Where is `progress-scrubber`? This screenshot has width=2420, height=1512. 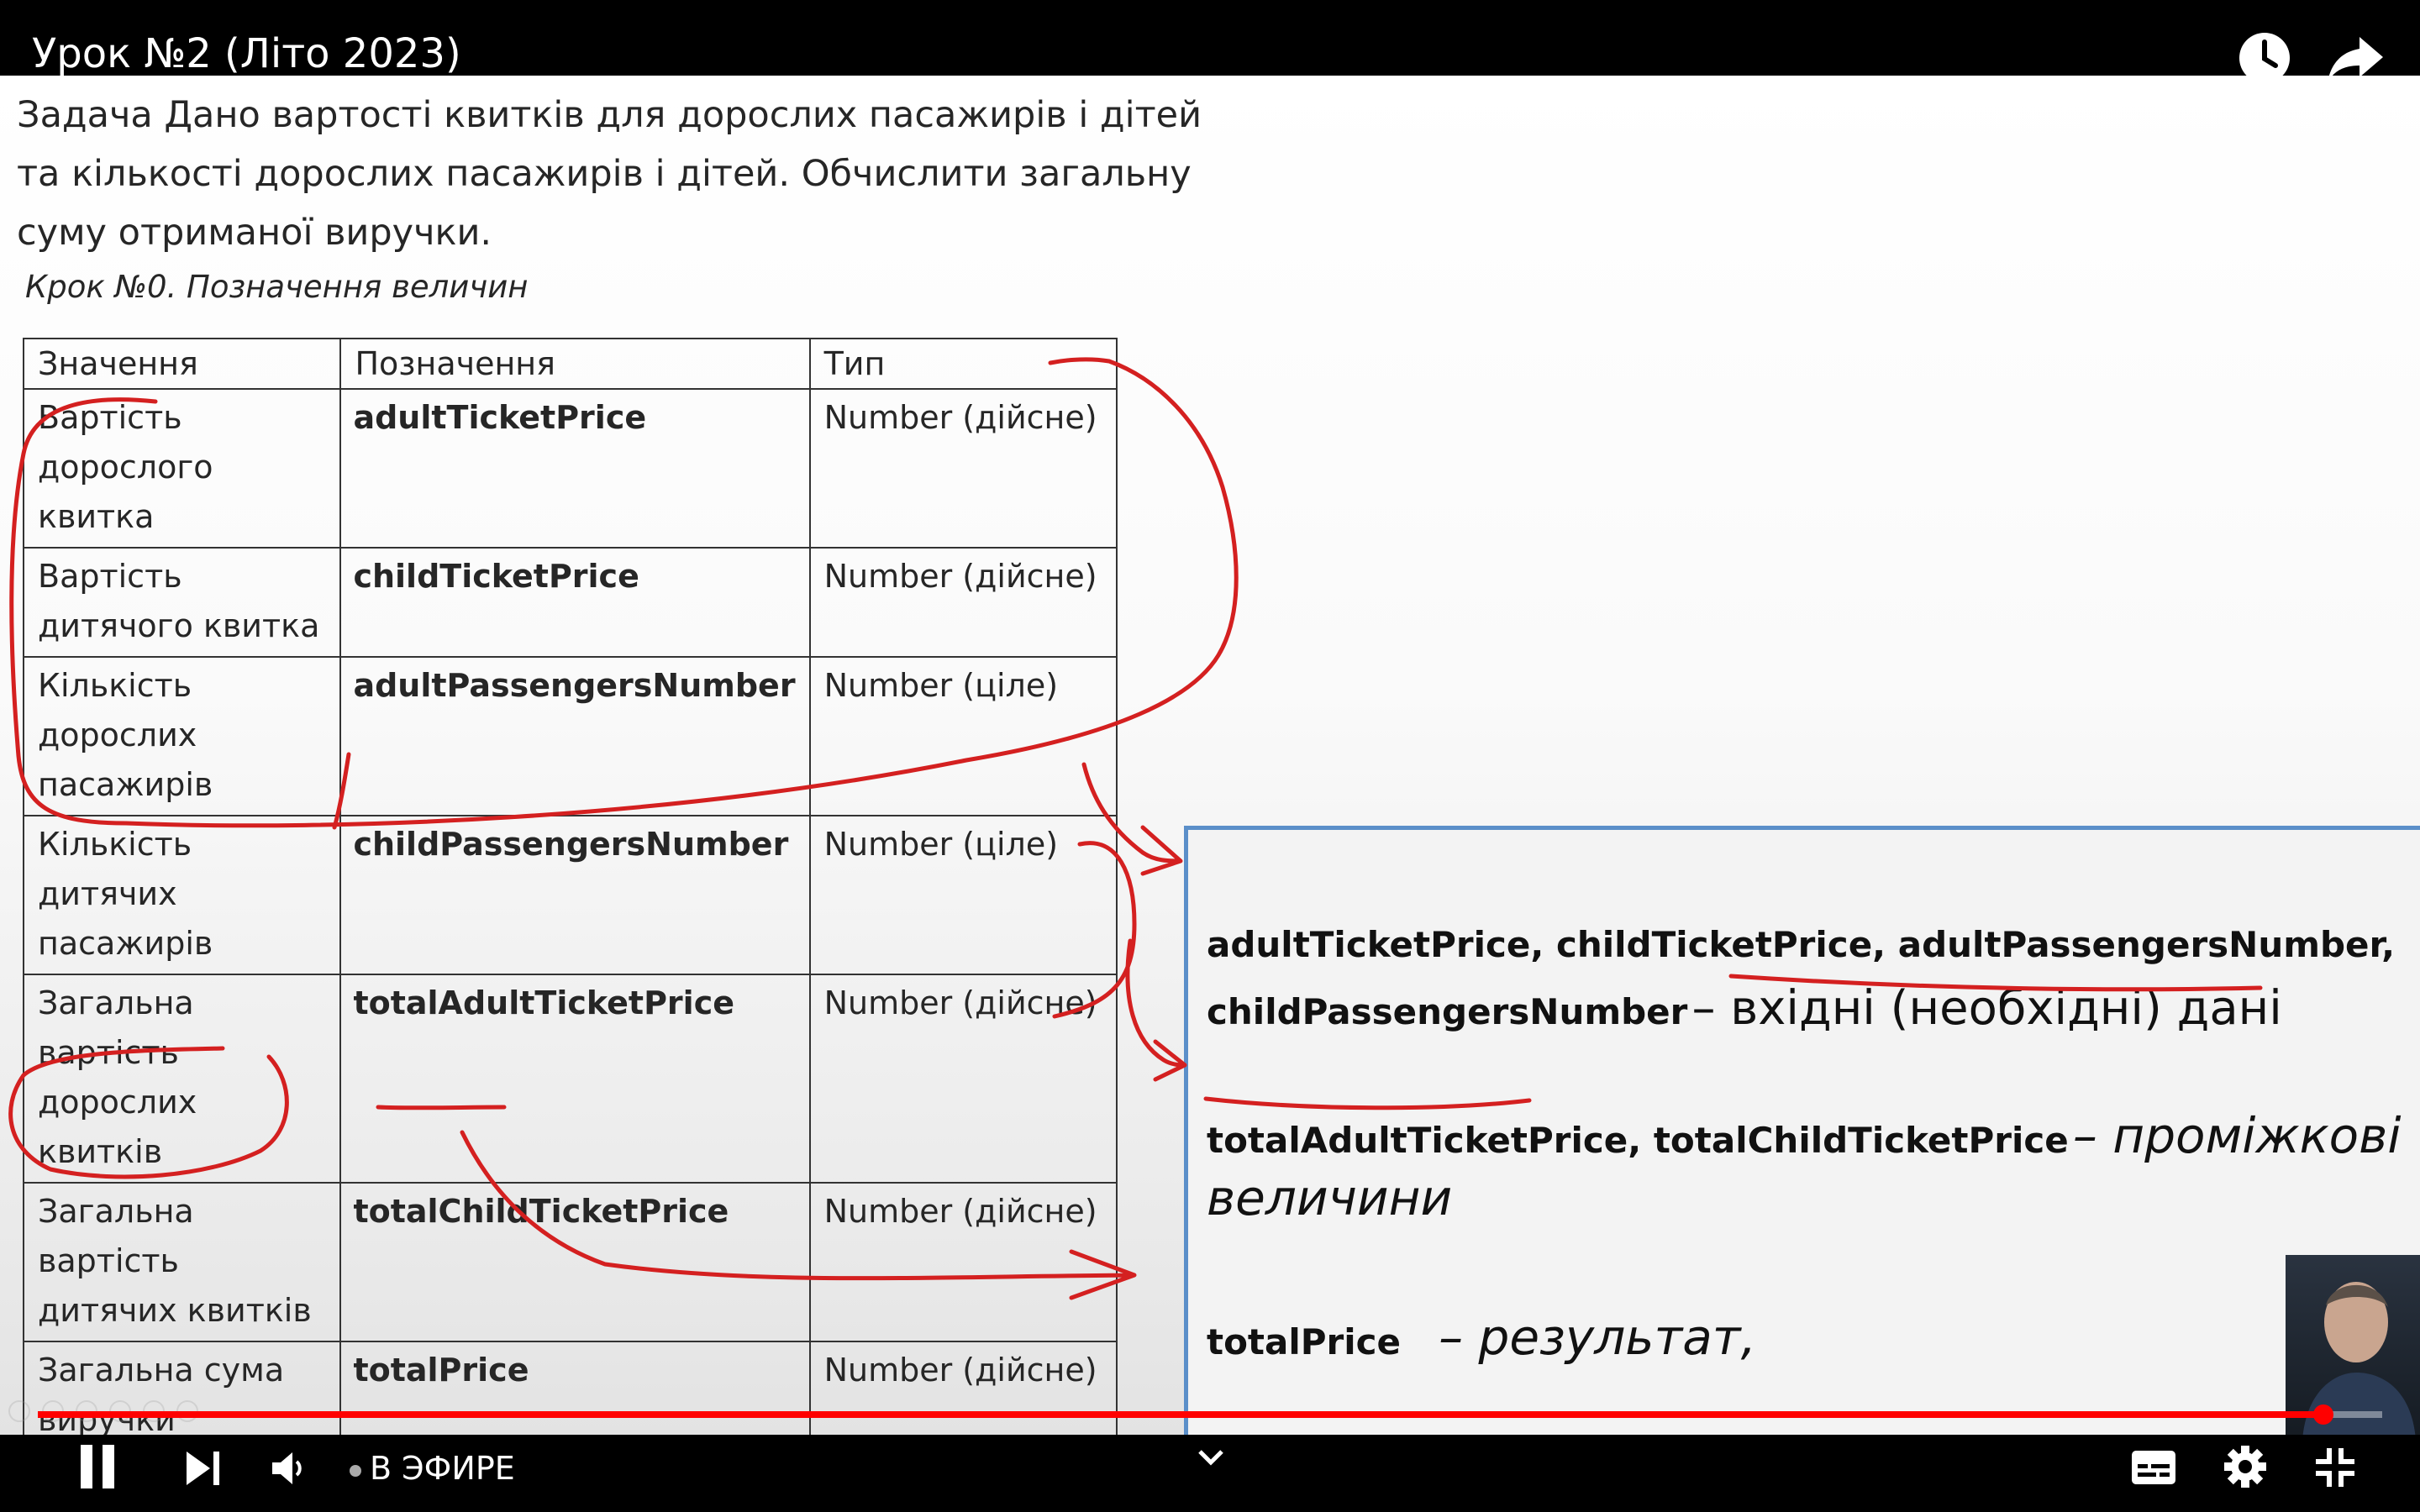
progress-scrubber is located at coordinates (2323, 1414).